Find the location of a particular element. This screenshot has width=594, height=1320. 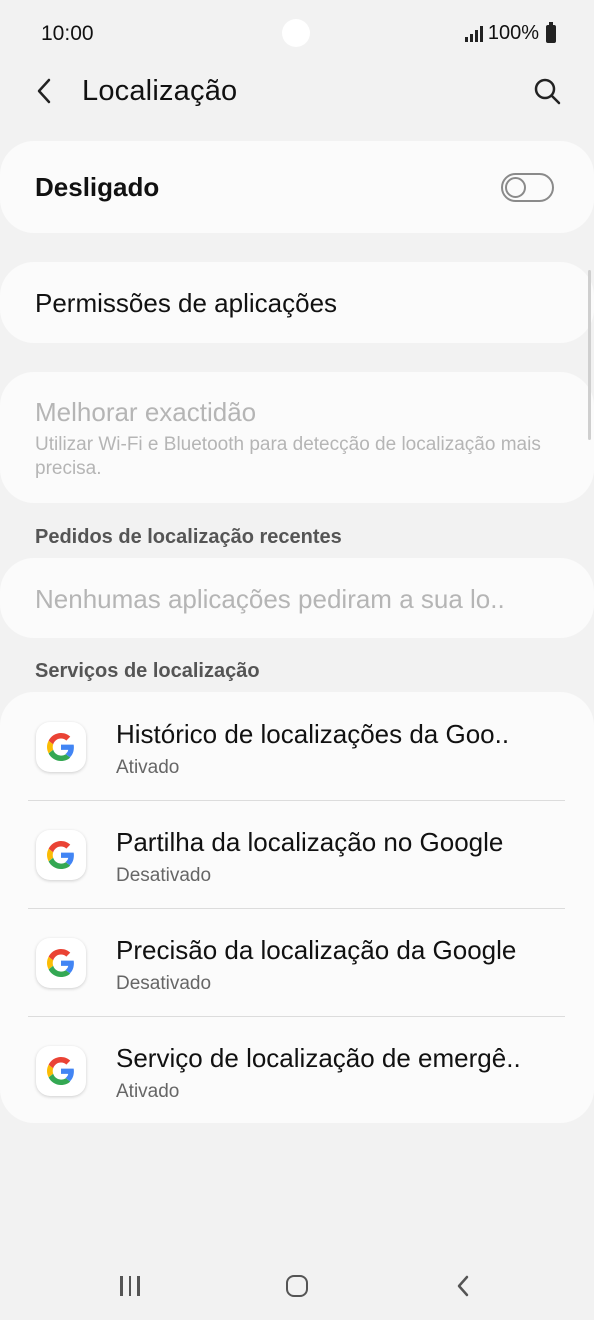

nav-back-icon is located at coordinates (463, 1286).